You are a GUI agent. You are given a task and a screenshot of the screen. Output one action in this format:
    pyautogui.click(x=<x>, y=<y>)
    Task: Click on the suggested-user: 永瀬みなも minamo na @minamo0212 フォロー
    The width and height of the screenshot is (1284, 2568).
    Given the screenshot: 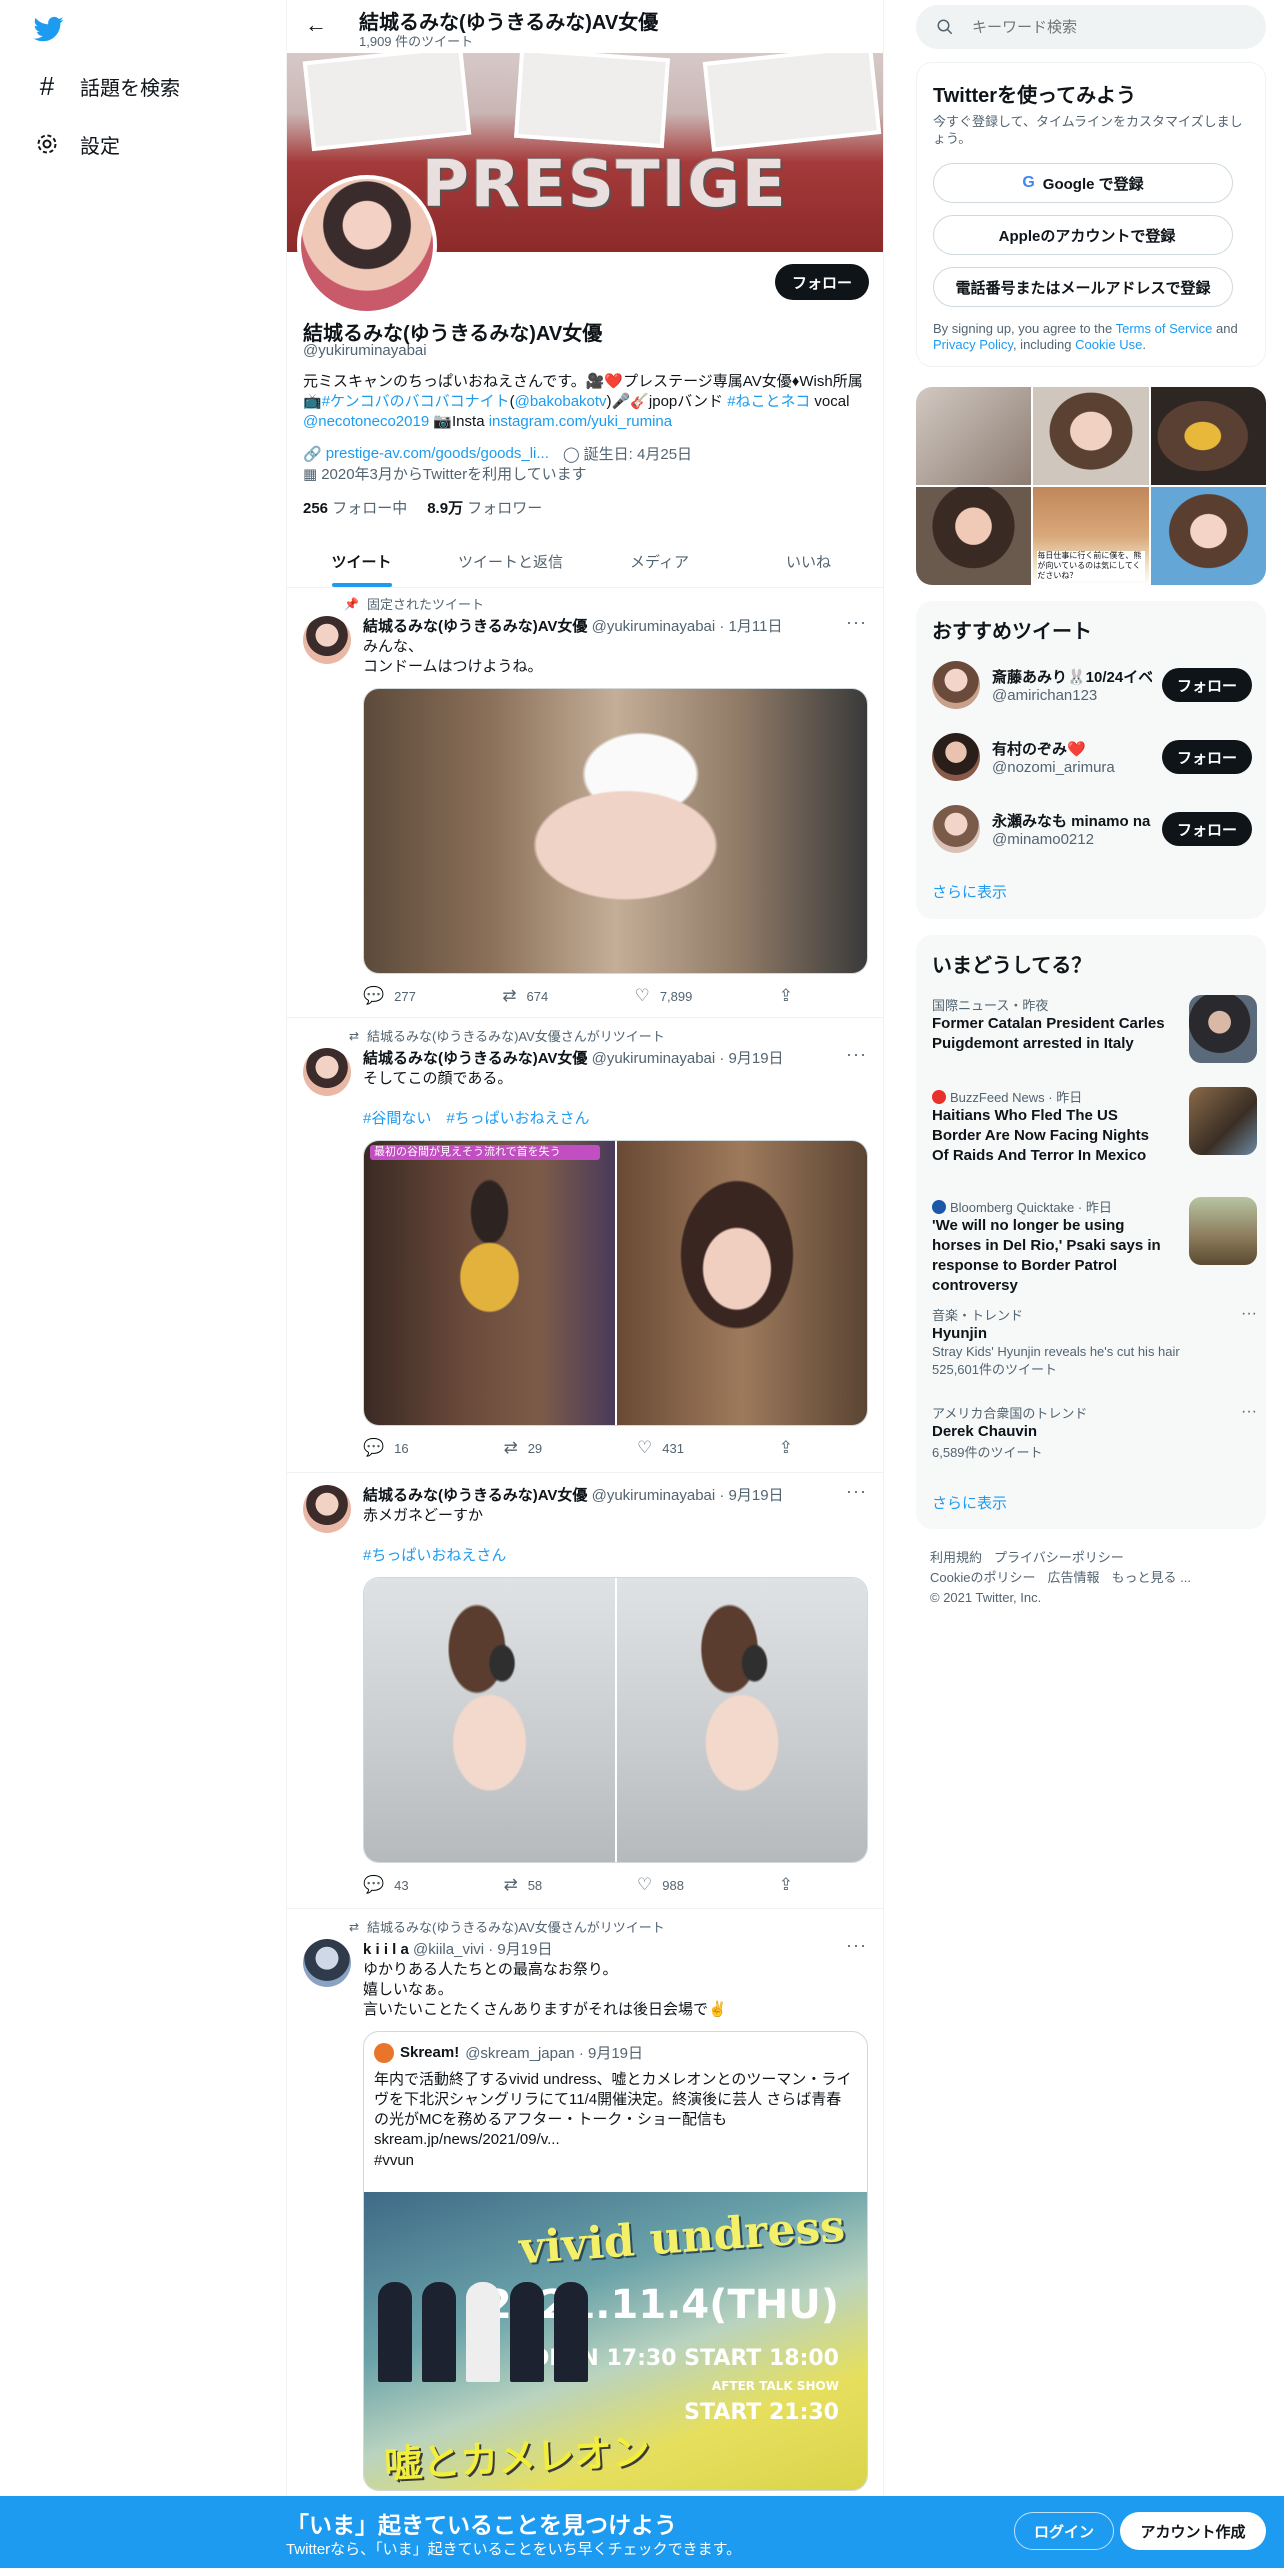 What is the action you would take?
    pyautogui.click(x=1092, y=829)
    